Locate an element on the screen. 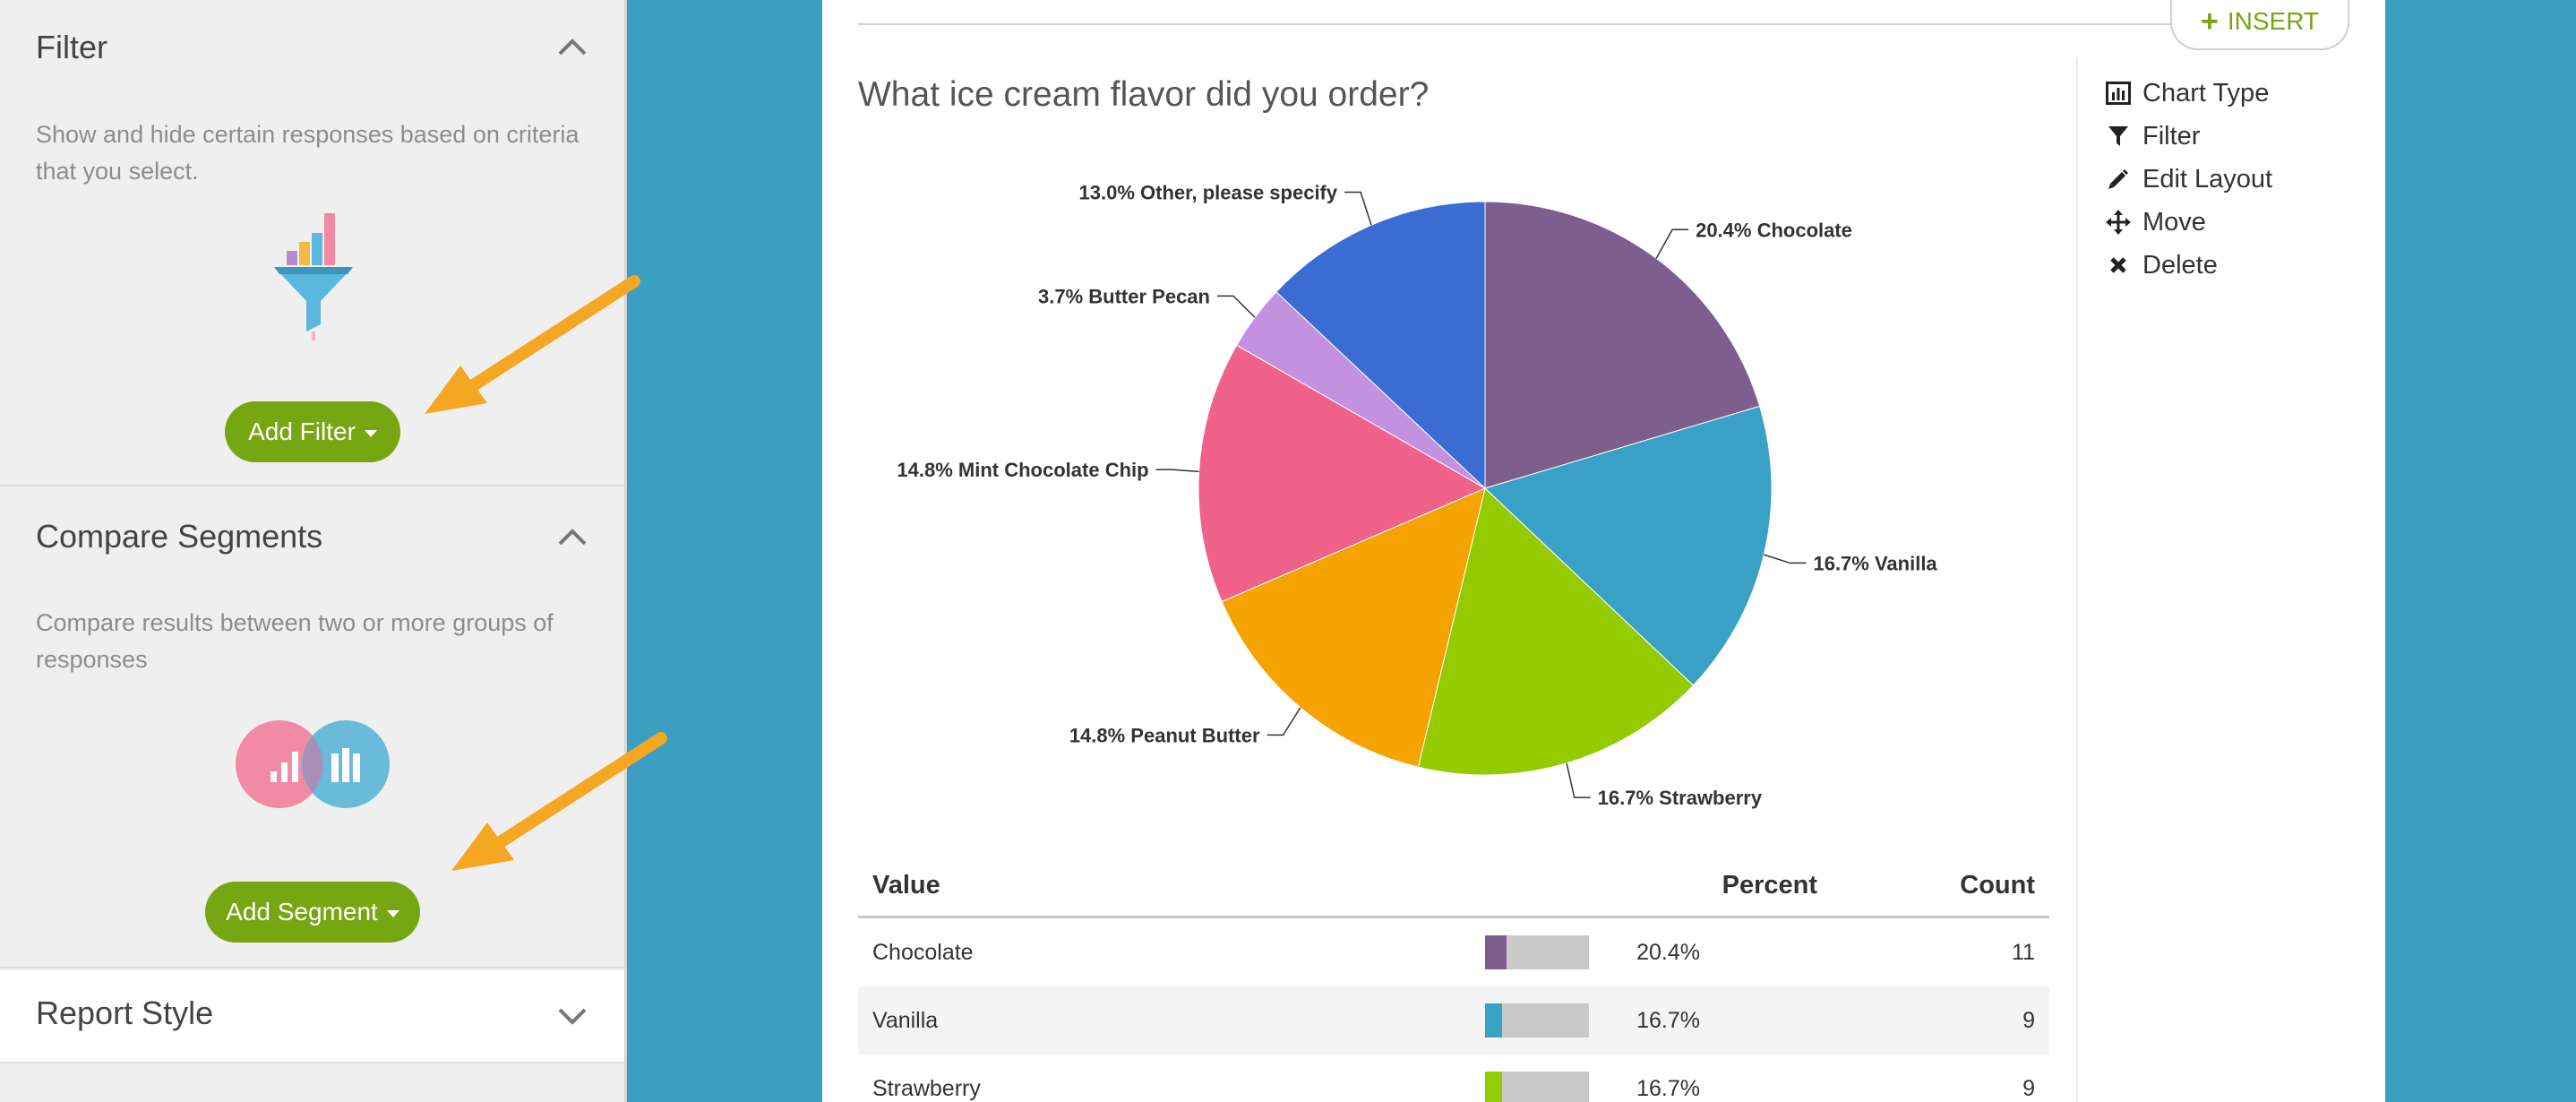  table-header: Value Percent Count is located at coordinates (1453, 887).